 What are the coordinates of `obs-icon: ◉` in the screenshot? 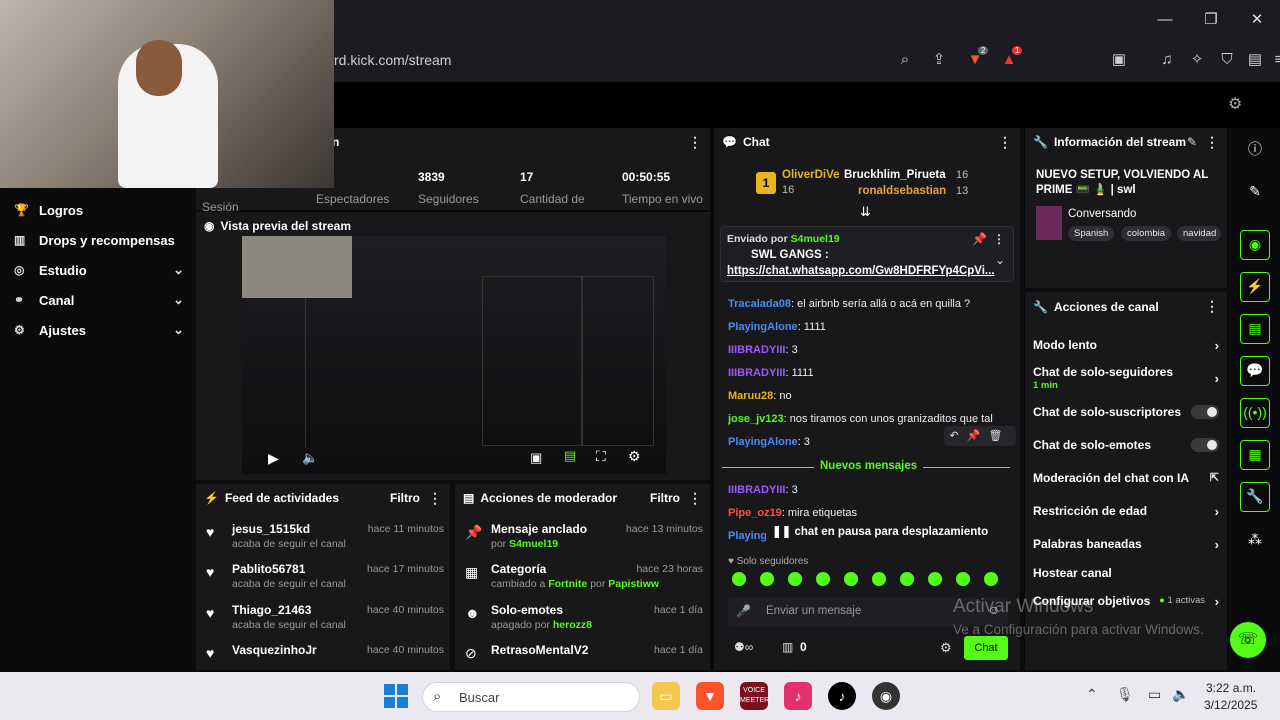 It's located at (886, 696).